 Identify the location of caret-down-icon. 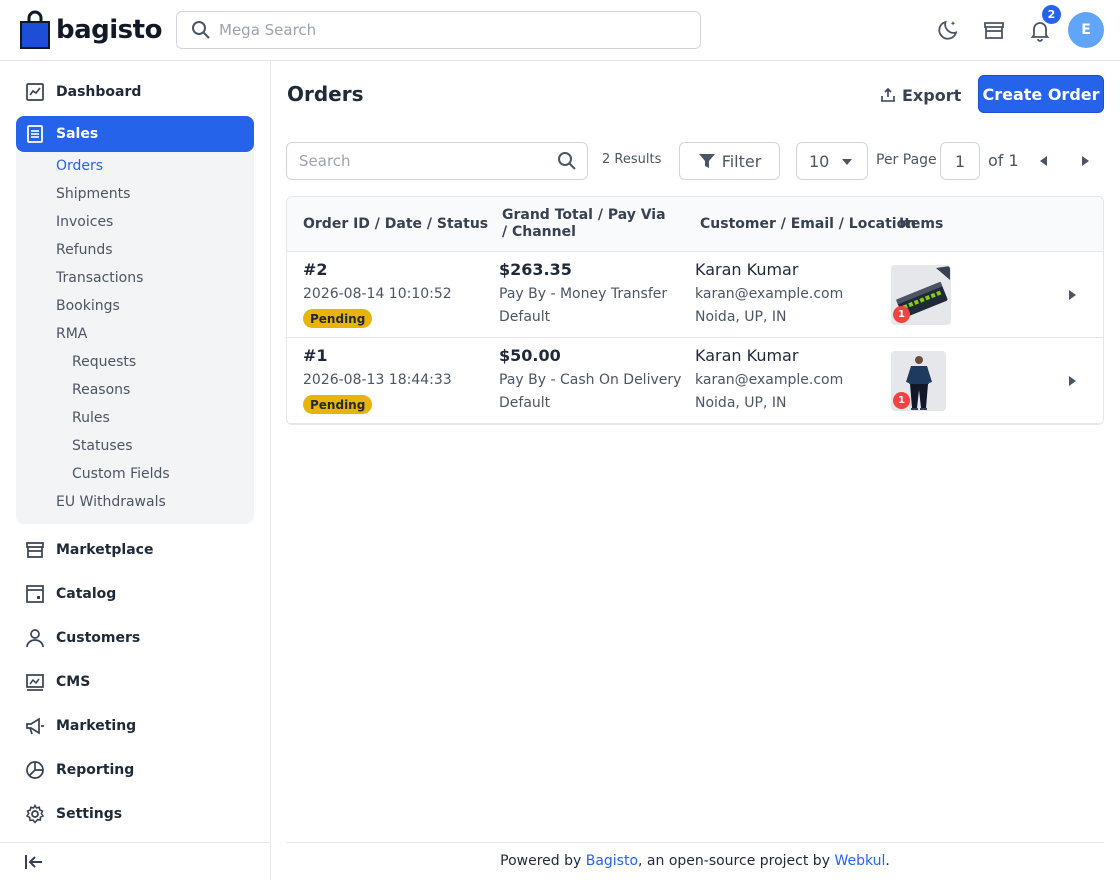
(847, 162).